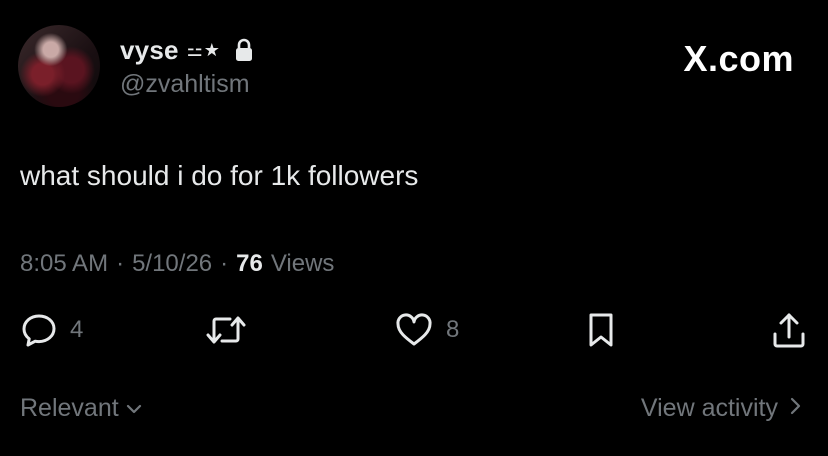  I want to click on like-count: 8, so click(453, 329).